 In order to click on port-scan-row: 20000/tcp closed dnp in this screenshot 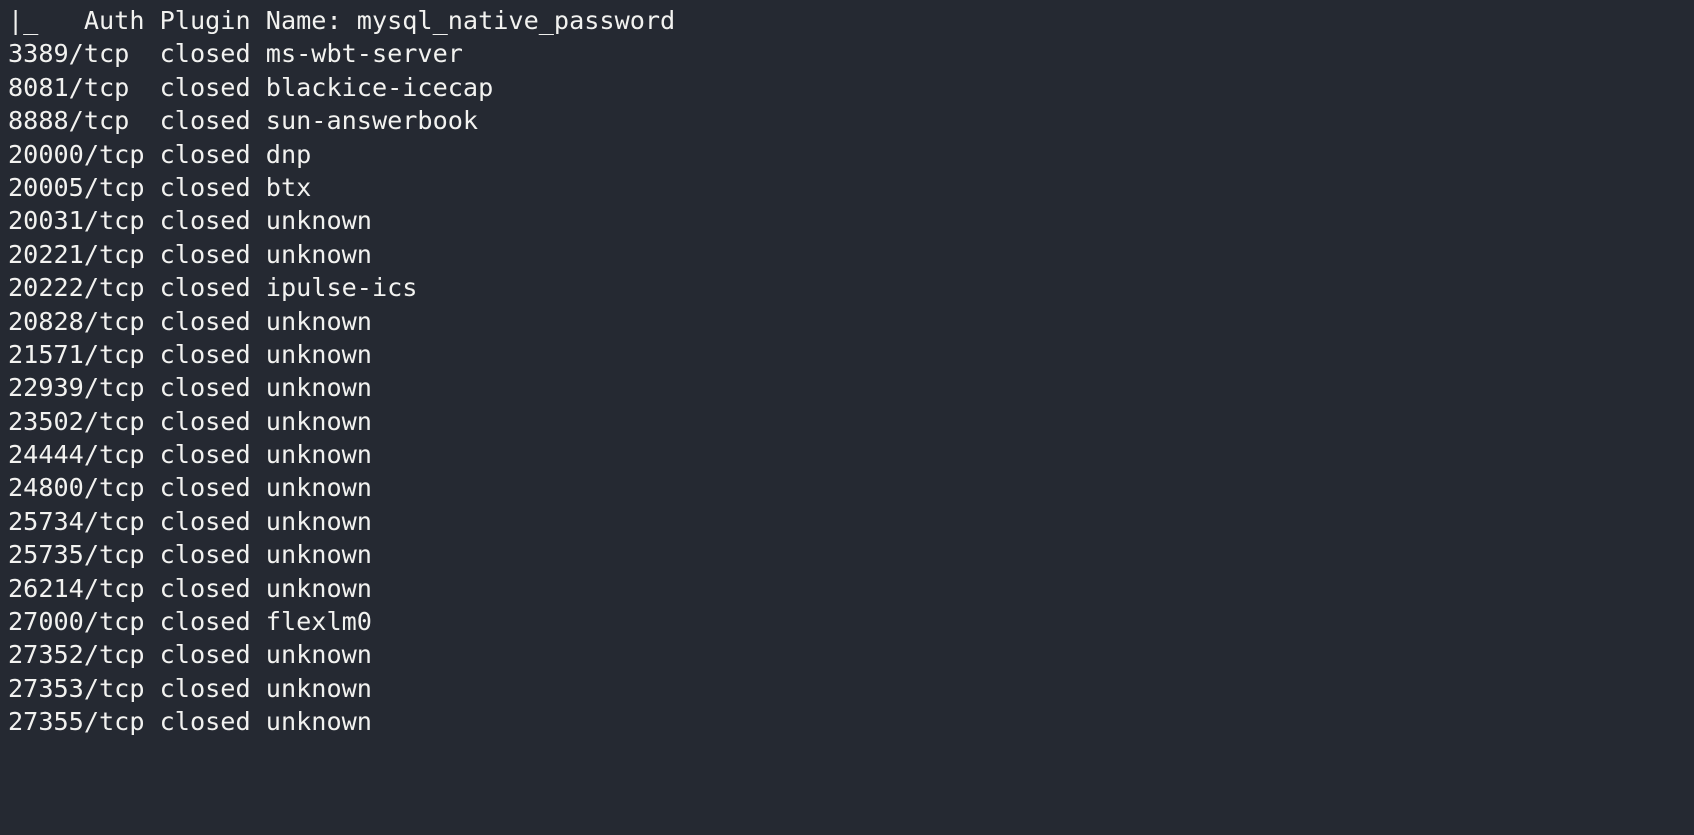, I will do `click(160, 154)`.